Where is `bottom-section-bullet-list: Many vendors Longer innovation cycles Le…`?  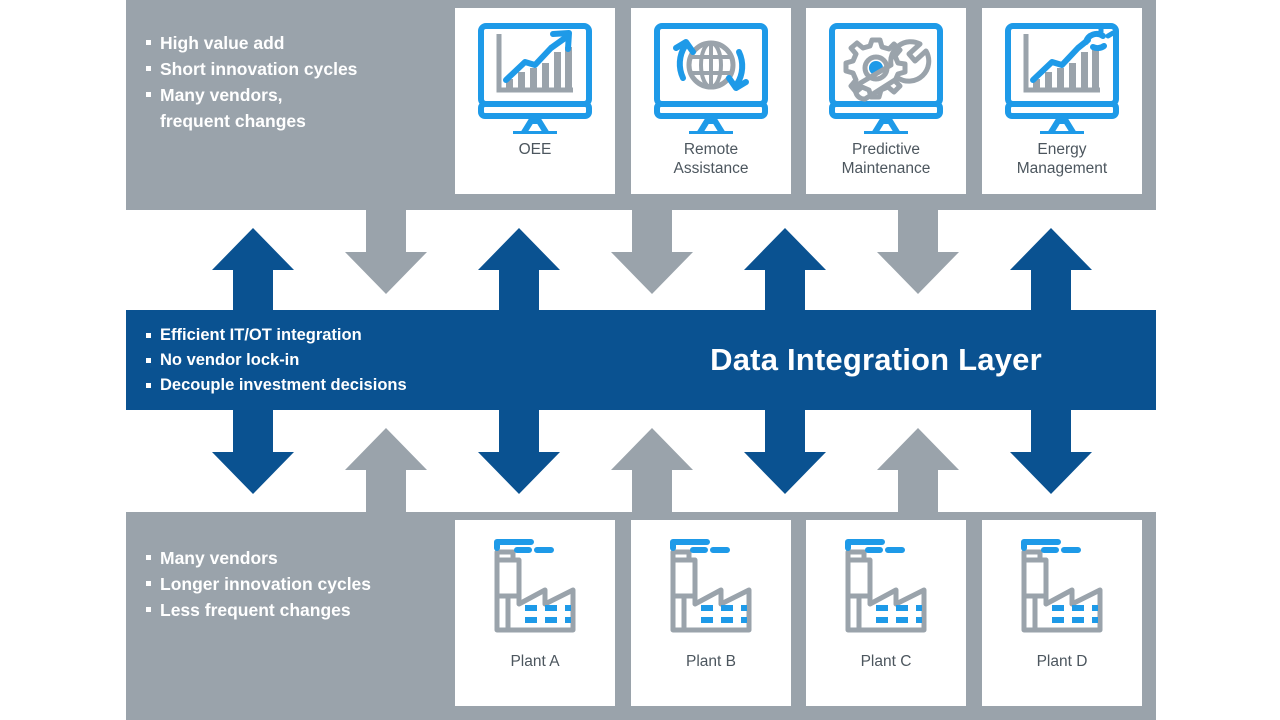
bottom-section-bullet-list: Many vendors Longer innovation cycles Le… is located at coordinates (296, 584).